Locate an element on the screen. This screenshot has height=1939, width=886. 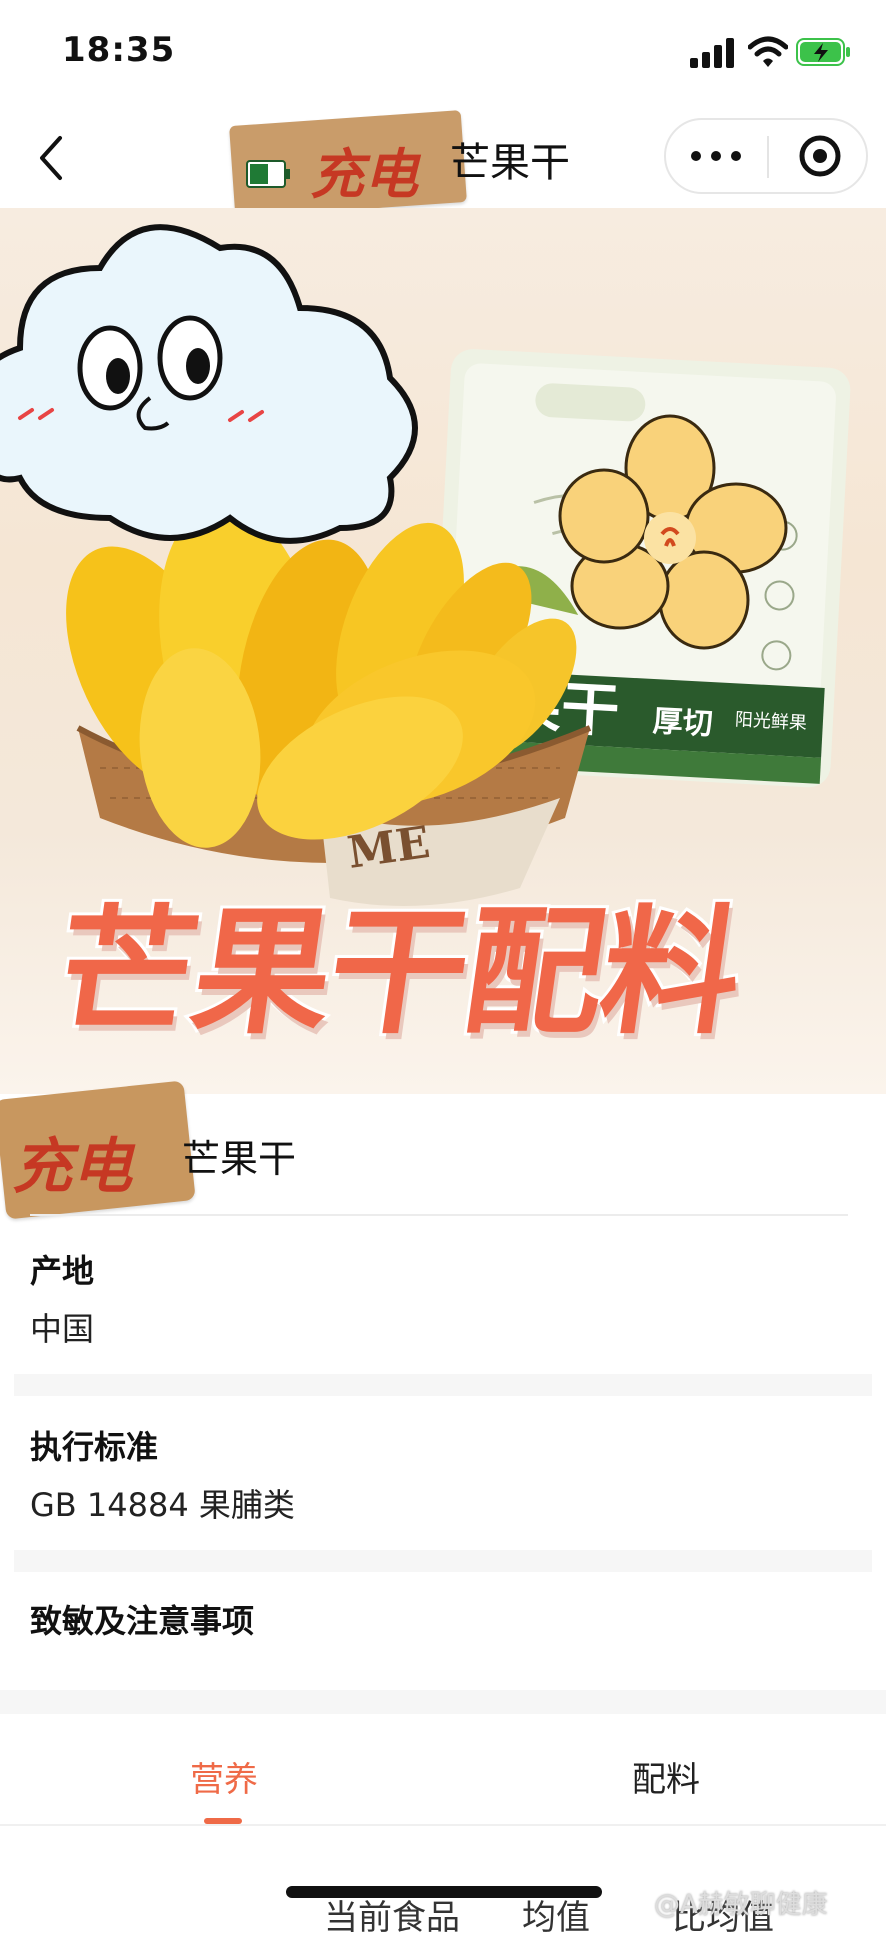
origin-label: 产地 is located at coordinates (62, 1271).